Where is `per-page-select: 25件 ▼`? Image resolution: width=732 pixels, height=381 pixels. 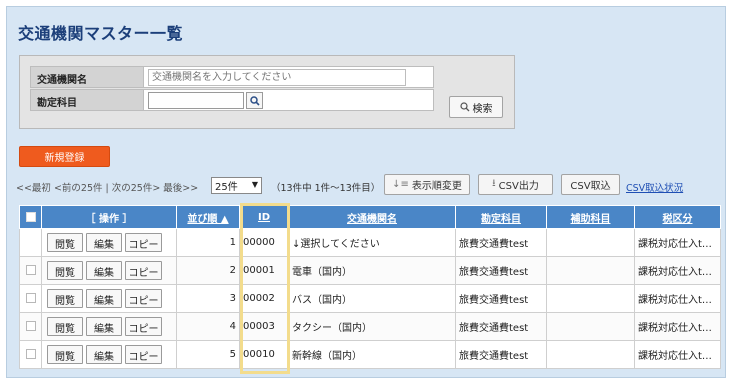 per-page-select: 25件 ▼ is located at coordinates (236, 185).